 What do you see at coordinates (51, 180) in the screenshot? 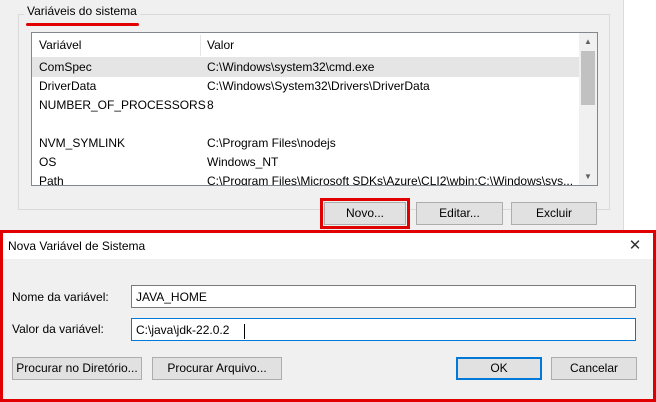
I see `row-variable-name: Path` at bounding box center [51, 180].